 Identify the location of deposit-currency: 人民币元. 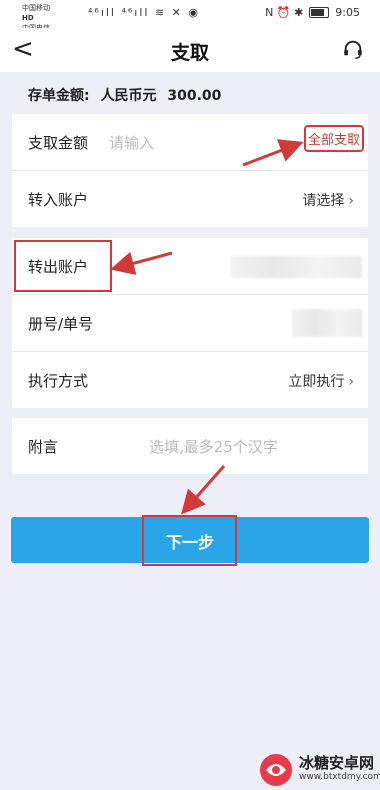
(128, 96).